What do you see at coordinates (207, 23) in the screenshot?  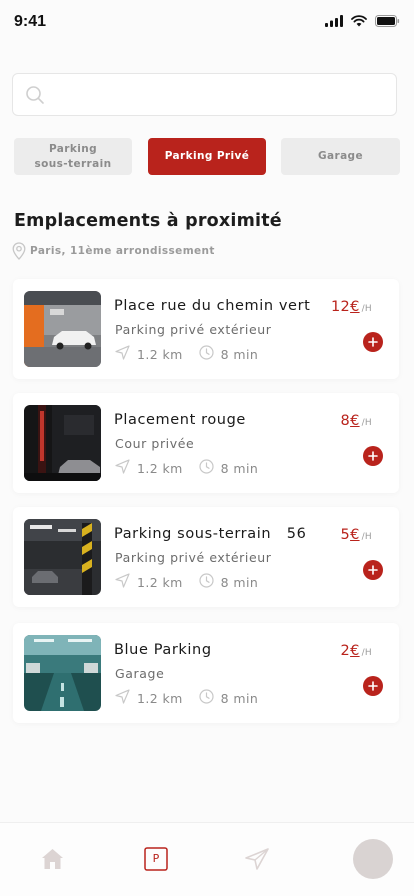 I see `status-bar: 9:41` at bounding box center [207, 23].